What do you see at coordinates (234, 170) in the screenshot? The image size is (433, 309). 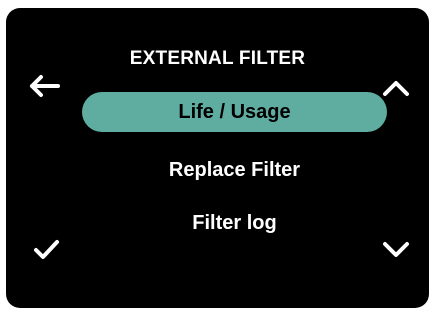 I see `menu-item-replace-filter: Replace Filter` at bounding box center [234, 170].